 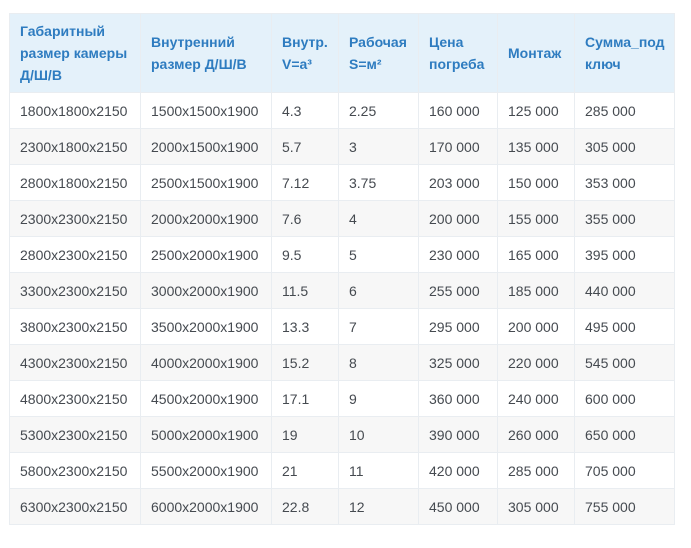 What do you see at coordinates (536, 326) in the screenshot?
I see `installation-cell: 200 000` at bounding box center [536, 326].